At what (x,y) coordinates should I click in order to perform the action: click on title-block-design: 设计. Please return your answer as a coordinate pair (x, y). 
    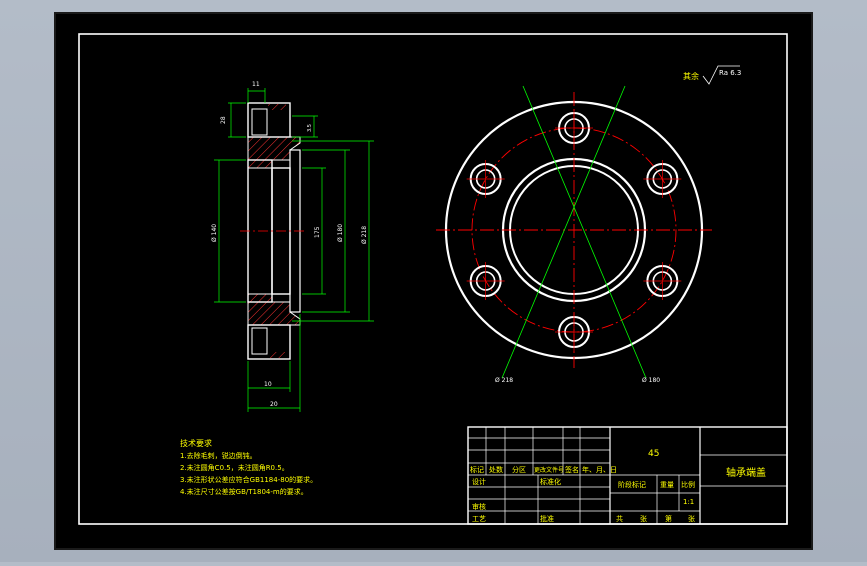
    Looking at the image, I should click on (479, 481).